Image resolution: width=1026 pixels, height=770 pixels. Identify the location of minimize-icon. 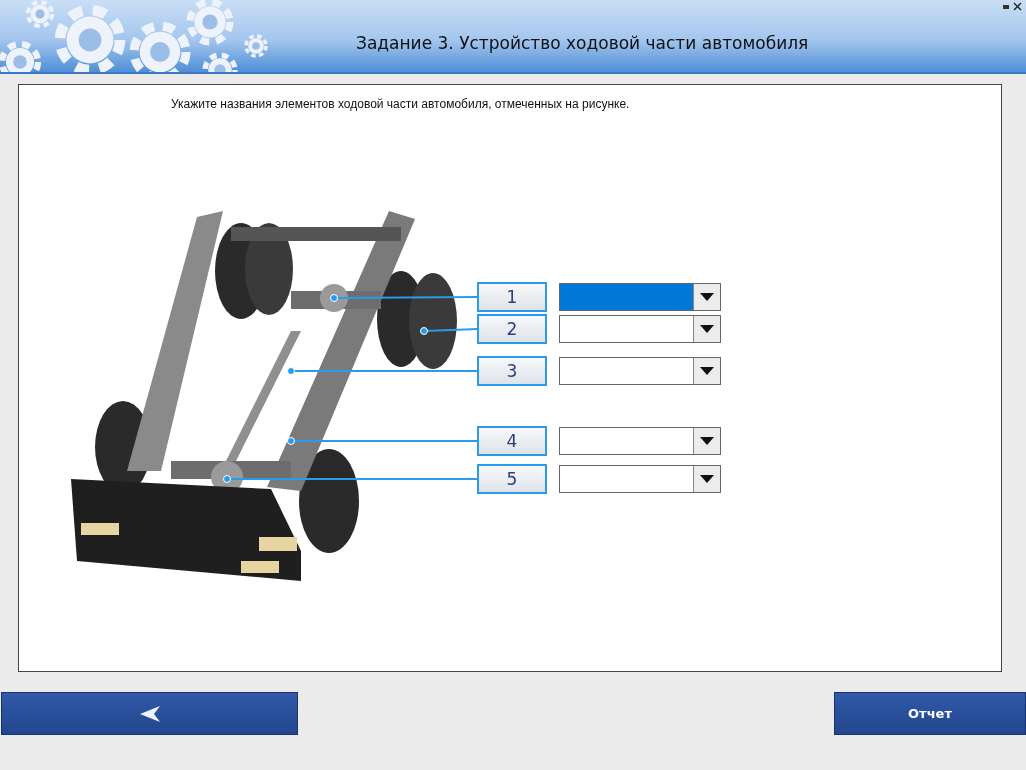
(1006, 6).